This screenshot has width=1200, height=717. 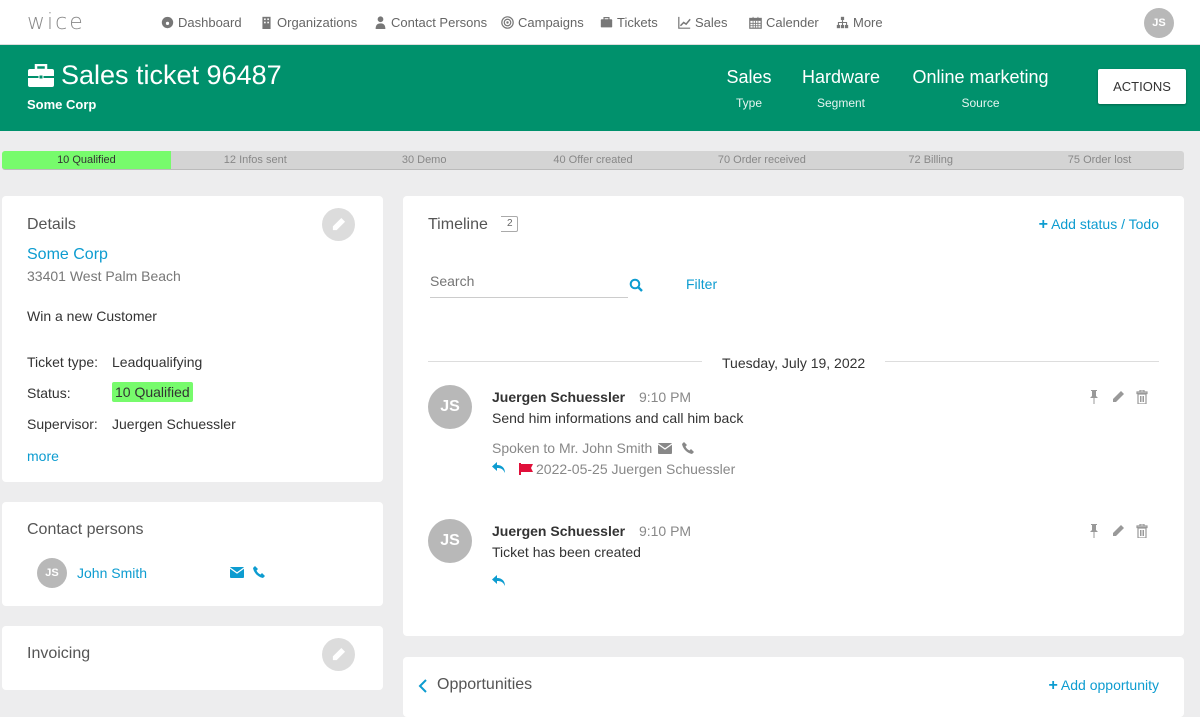 I want to click on user-icon, so click(x=380, y=22).